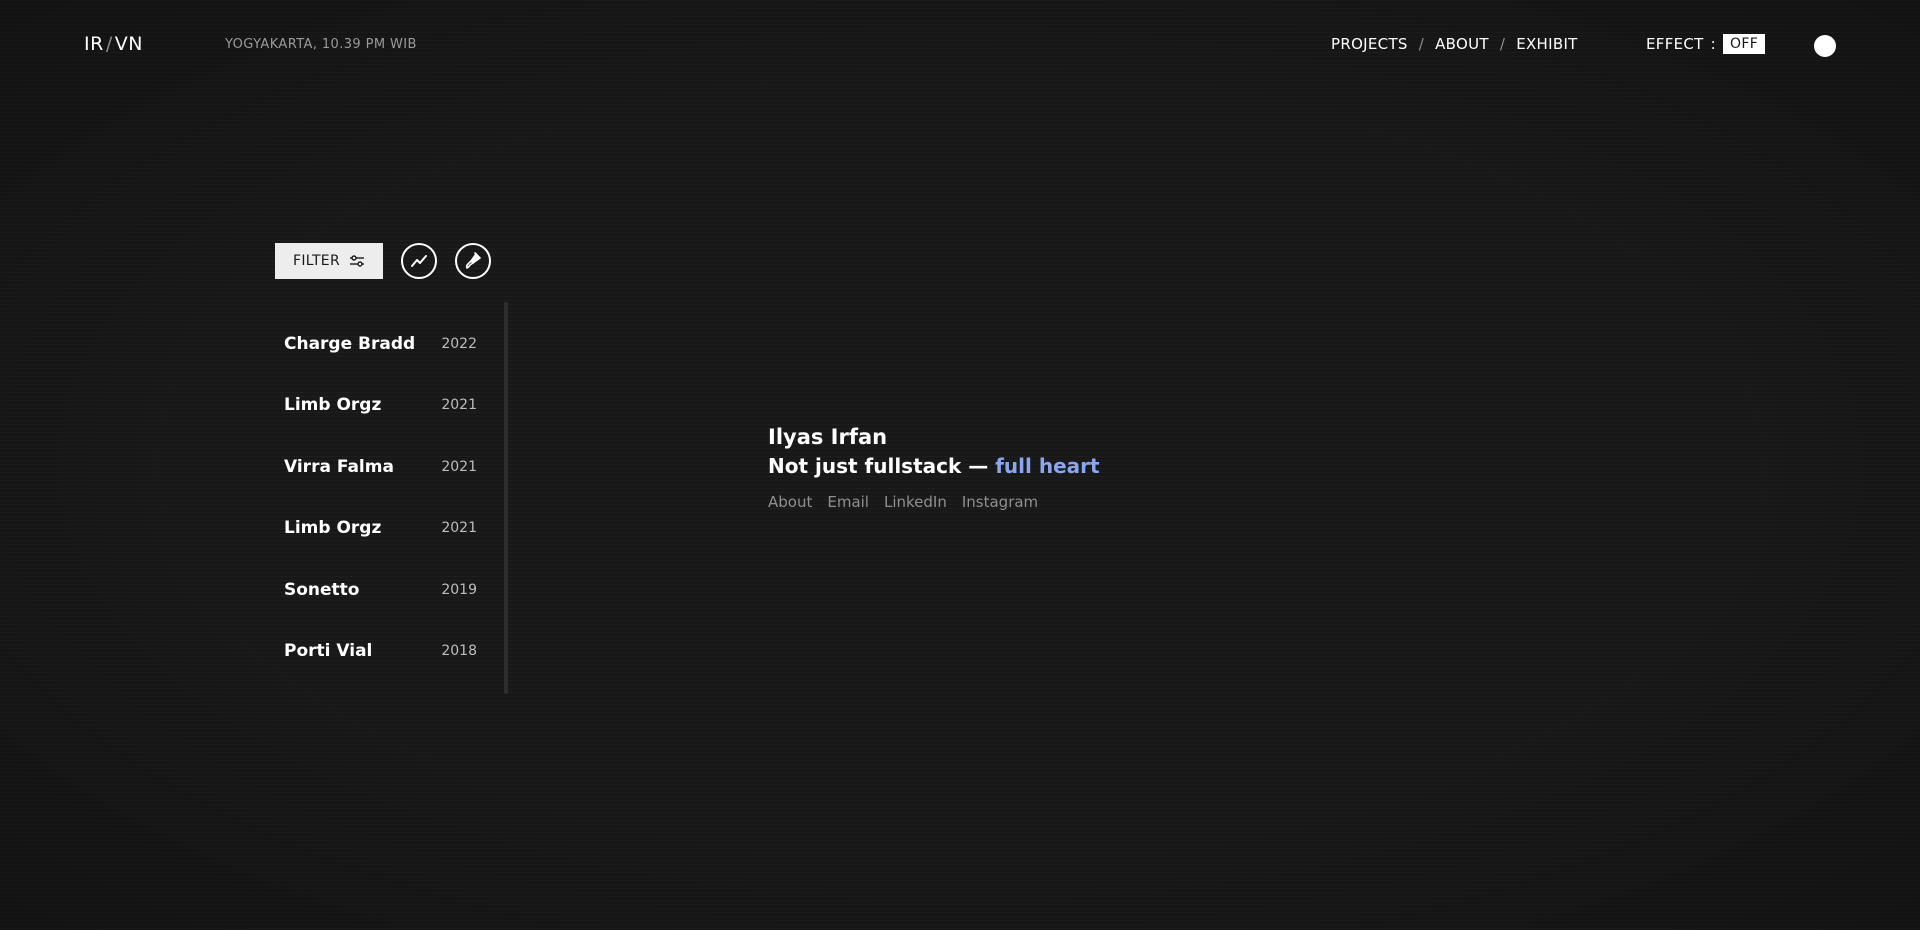  What do you see at coordinates (459, 589) in the screenshot?
I see `project-year: 2019` at bounding box center [459, 589].